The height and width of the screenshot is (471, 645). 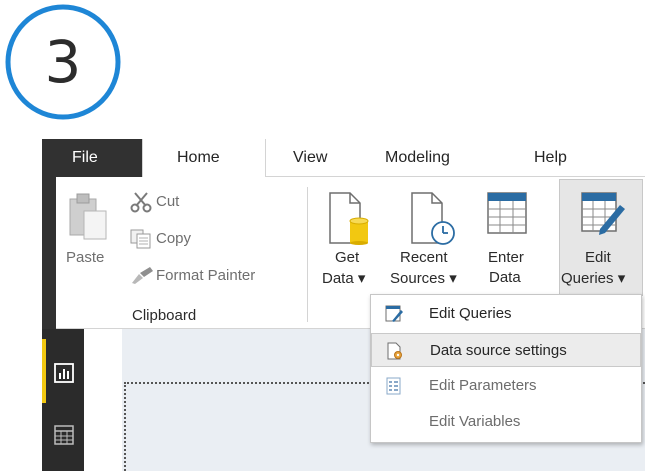 I want to click on edit-queries-dropdown: Queries ▾, so click(x=593, y=278).